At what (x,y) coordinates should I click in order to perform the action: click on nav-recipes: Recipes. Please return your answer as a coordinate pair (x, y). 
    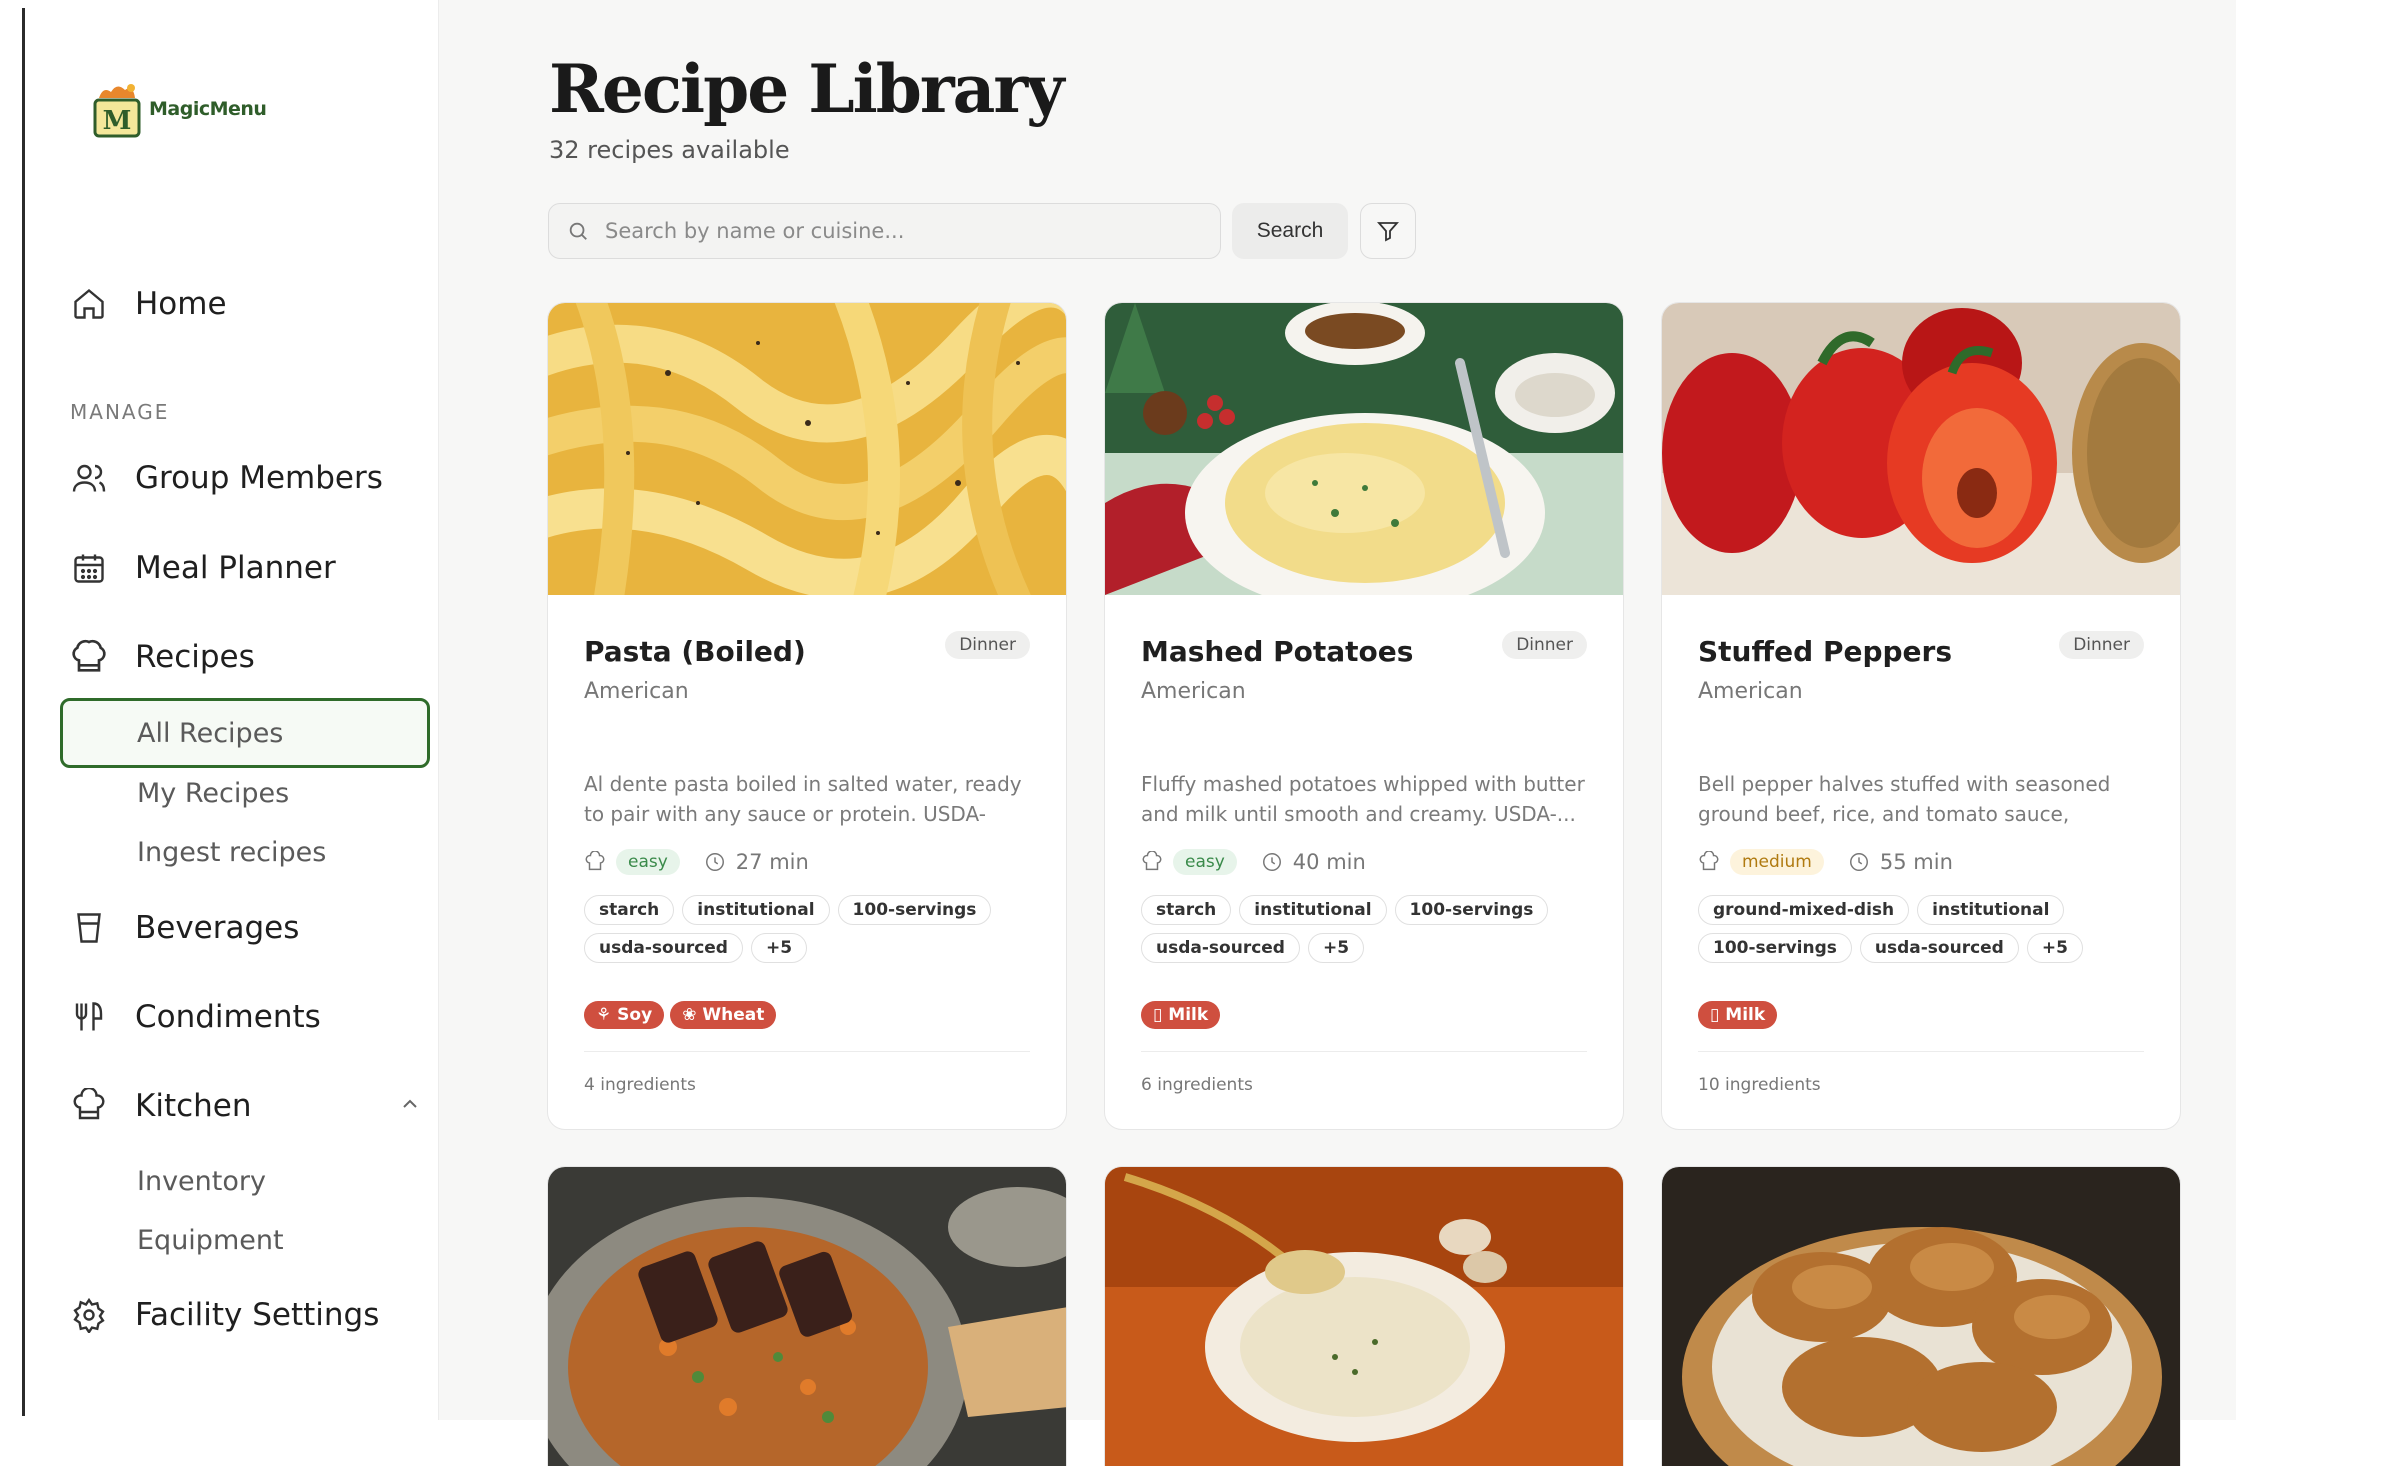
    Looking at the image, I should click on (162, 657).